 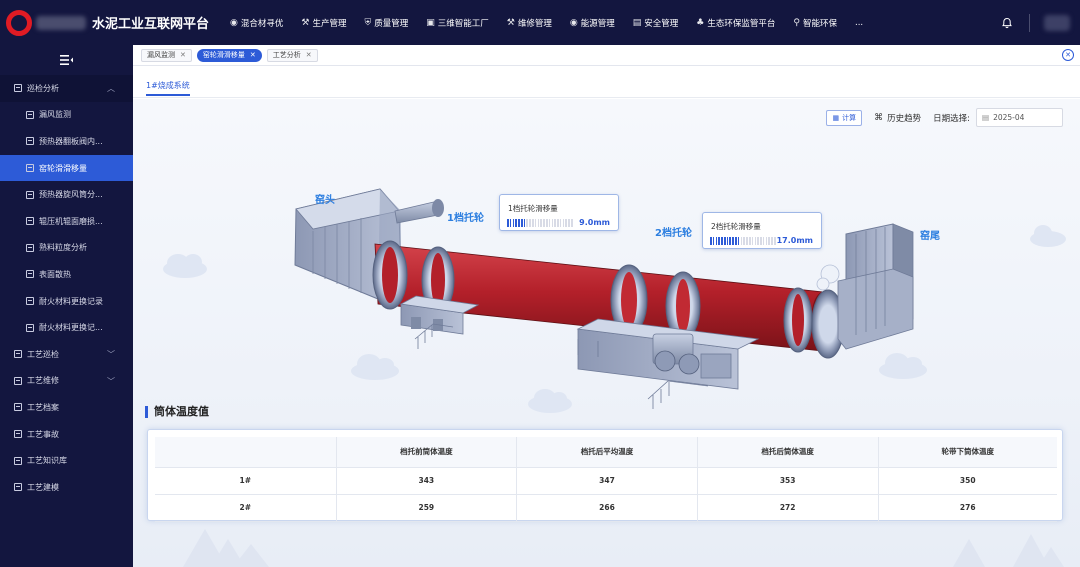 I want to click on sidebar-item-6: 熟料粒度分析, so click(x=66, y=248).